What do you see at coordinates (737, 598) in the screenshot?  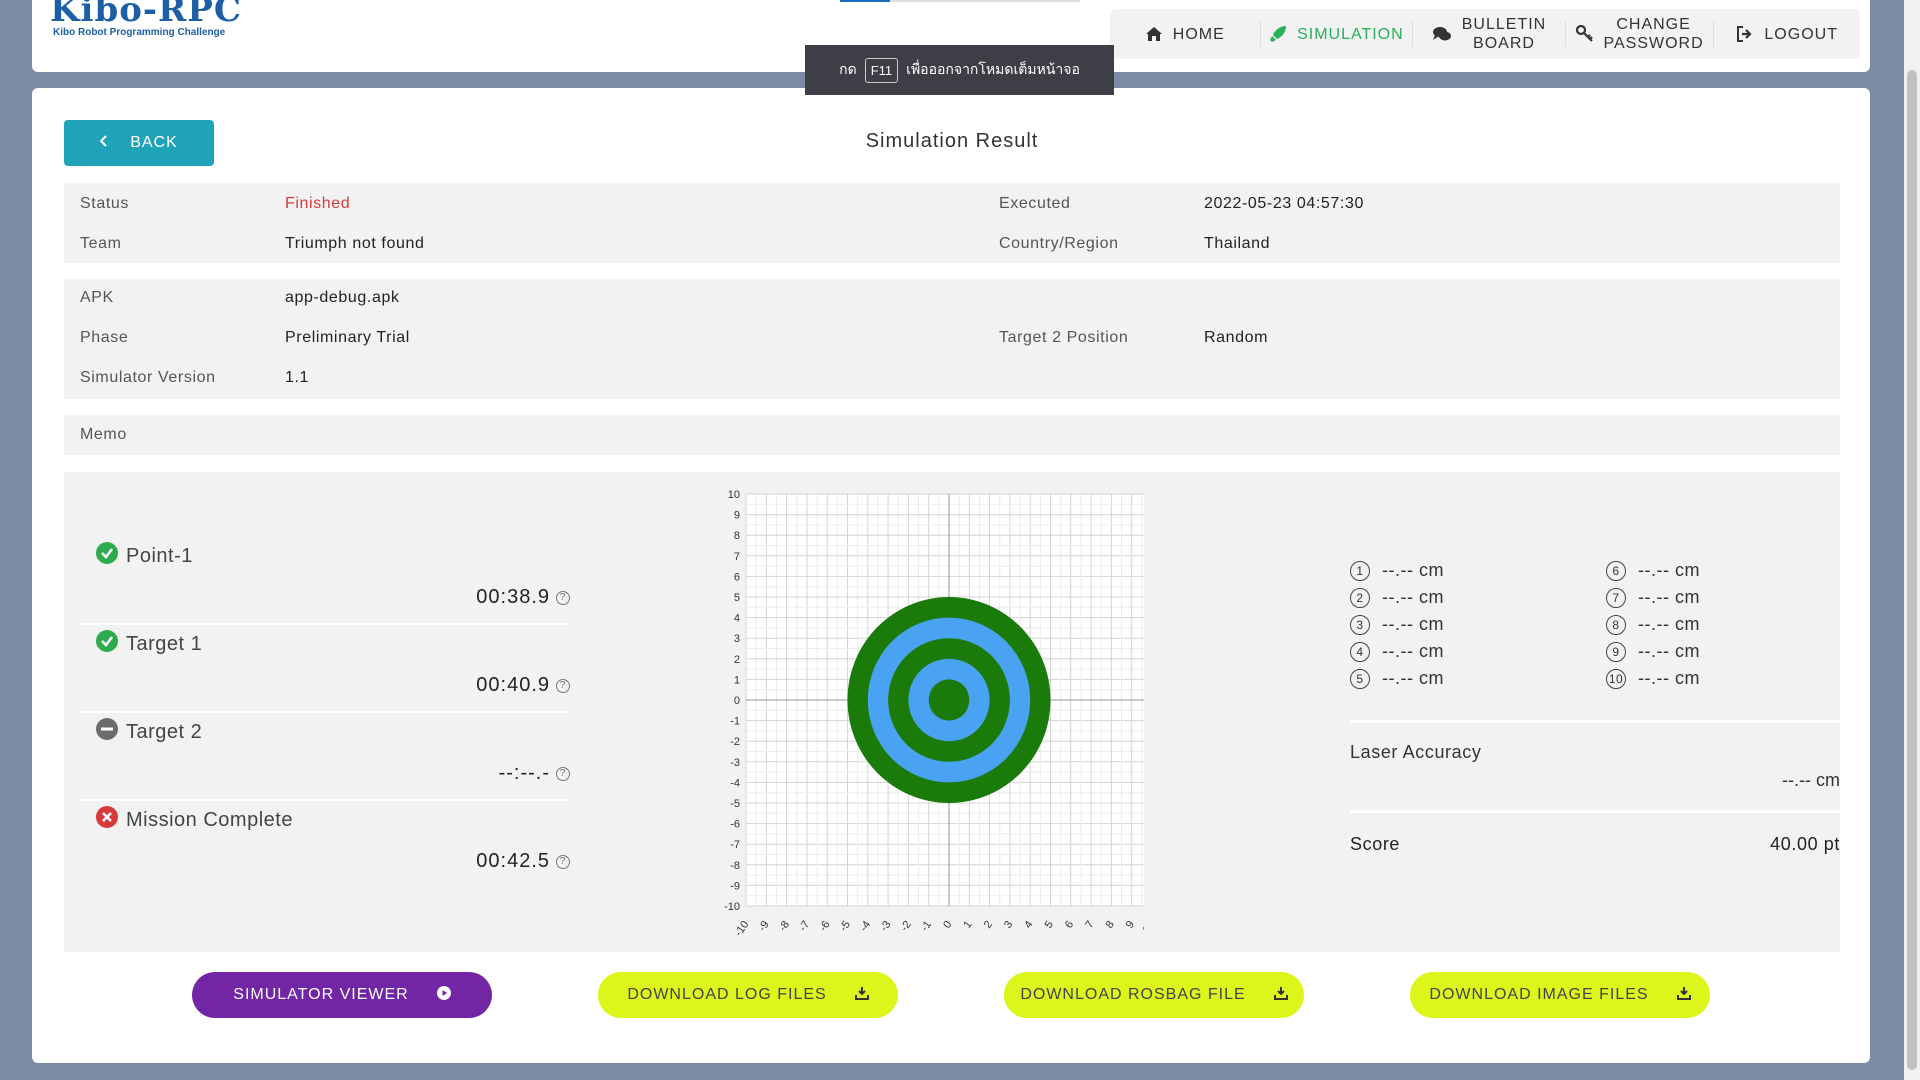 I see `y-tick-label: 5` at bounding box center [737, 598].